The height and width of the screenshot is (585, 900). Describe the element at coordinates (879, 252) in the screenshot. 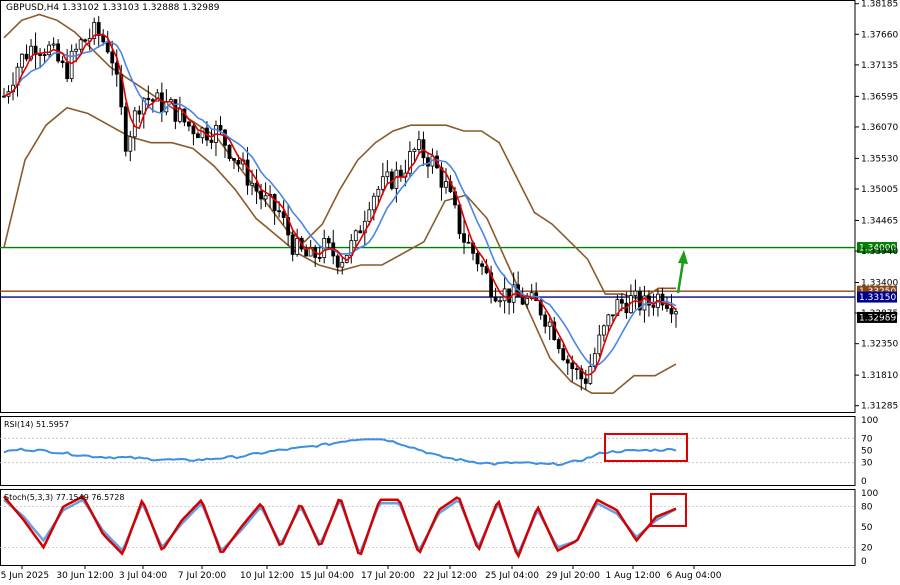

I see `price-tick-label: 1.33940` at that location.